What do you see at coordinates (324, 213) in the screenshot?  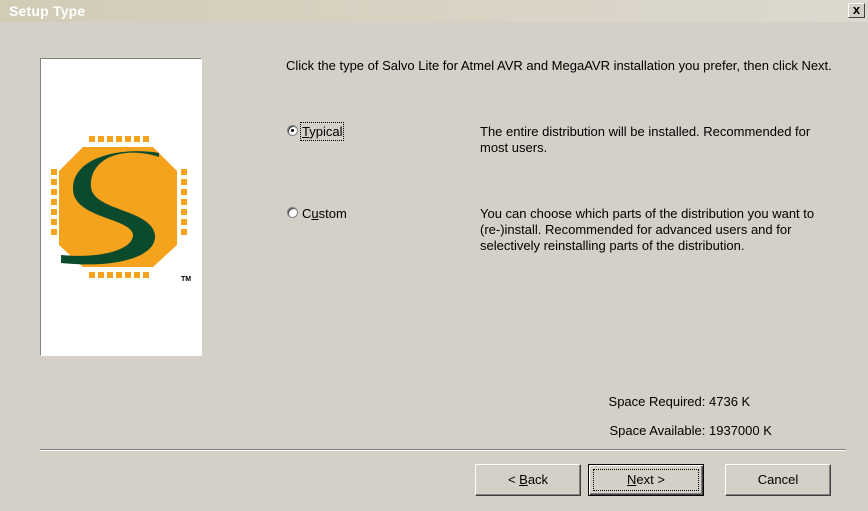 I see `custom-label: Custom` at bounding box center [324, 213].